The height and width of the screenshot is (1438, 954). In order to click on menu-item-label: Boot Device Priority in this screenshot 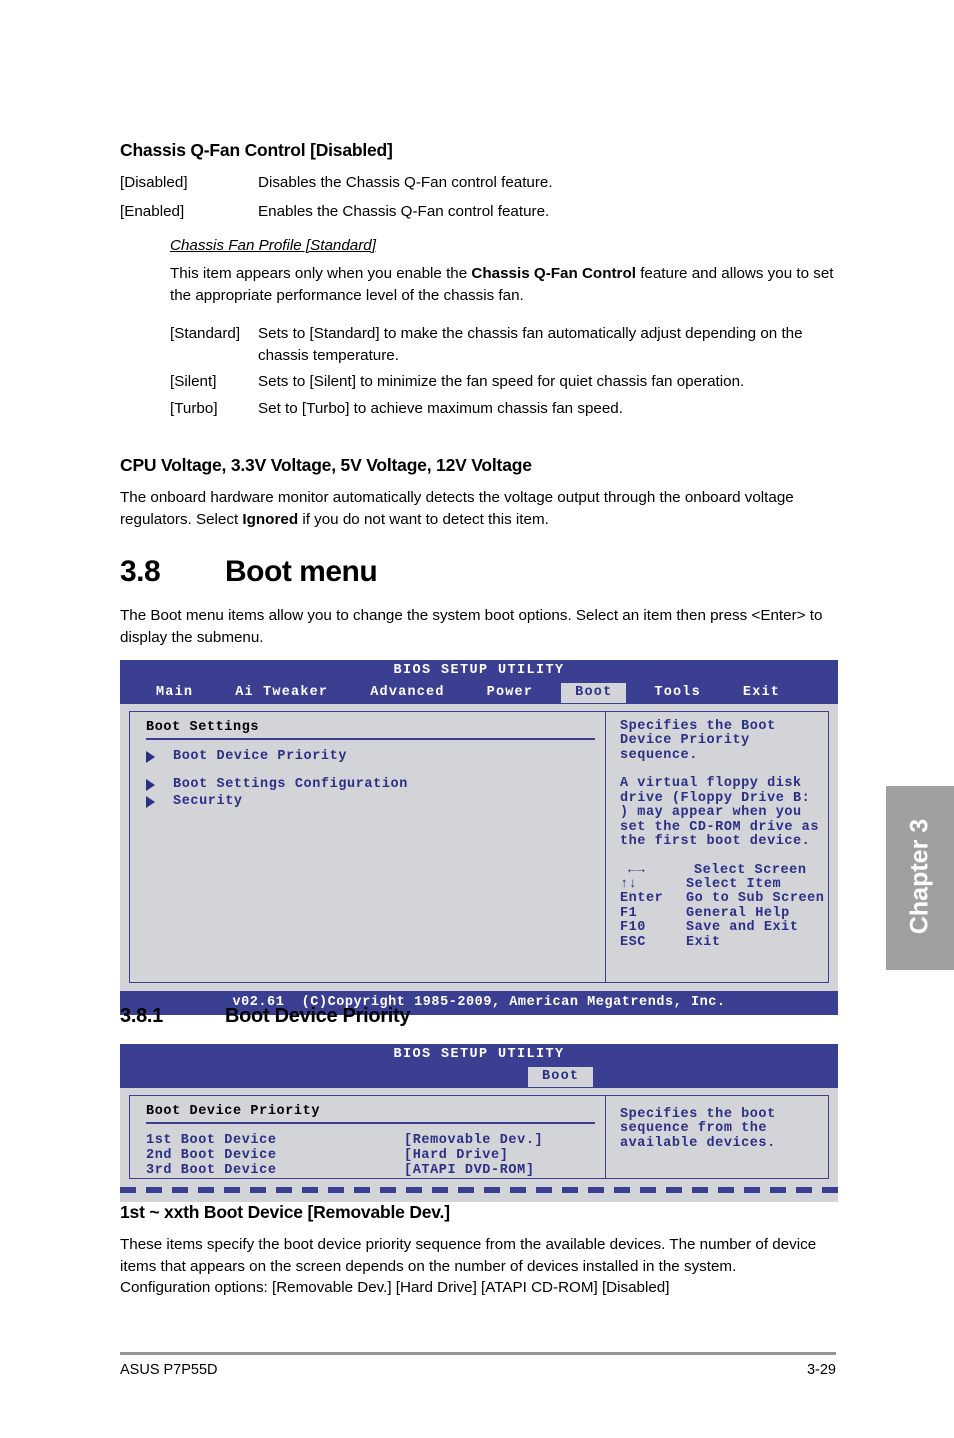, I will do `click(260, 756)`.